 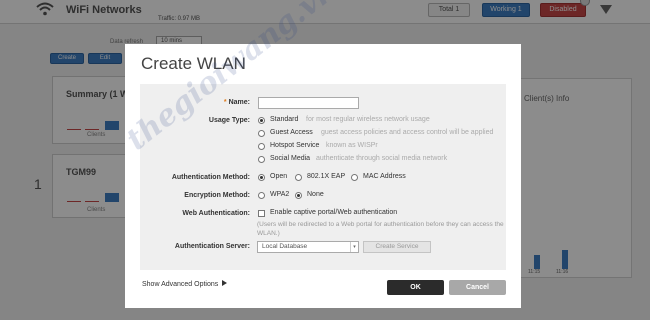 I want to click on usage-hotspot-service-radio, so click(x=261, y=146).